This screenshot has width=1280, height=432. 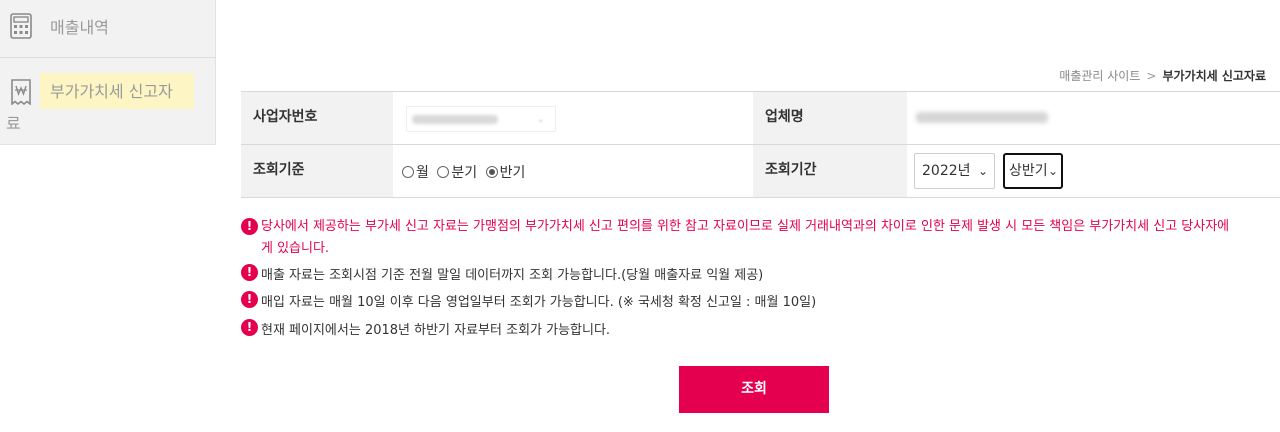 What do you see at coordinates (830, 118) in the screenshot?
I see `company-name-label: 업체명` at bounding box center [830, 118].